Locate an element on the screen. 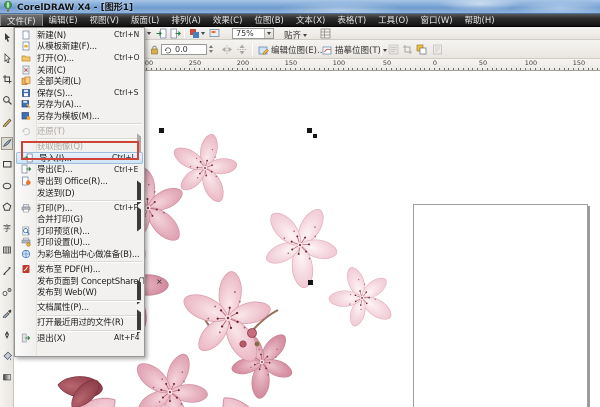 The height and width of the screenshot is (407, 600). file-menu-item-3: 关闭(C) is located at coordinates (79, 70).